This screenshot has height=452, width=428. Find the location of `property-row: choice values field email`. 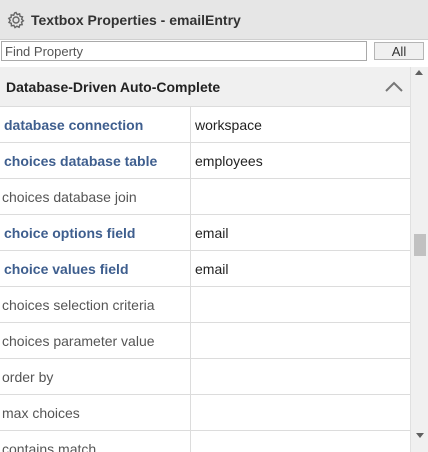

property-row: choice values field email is located at coordinates (205, 269).